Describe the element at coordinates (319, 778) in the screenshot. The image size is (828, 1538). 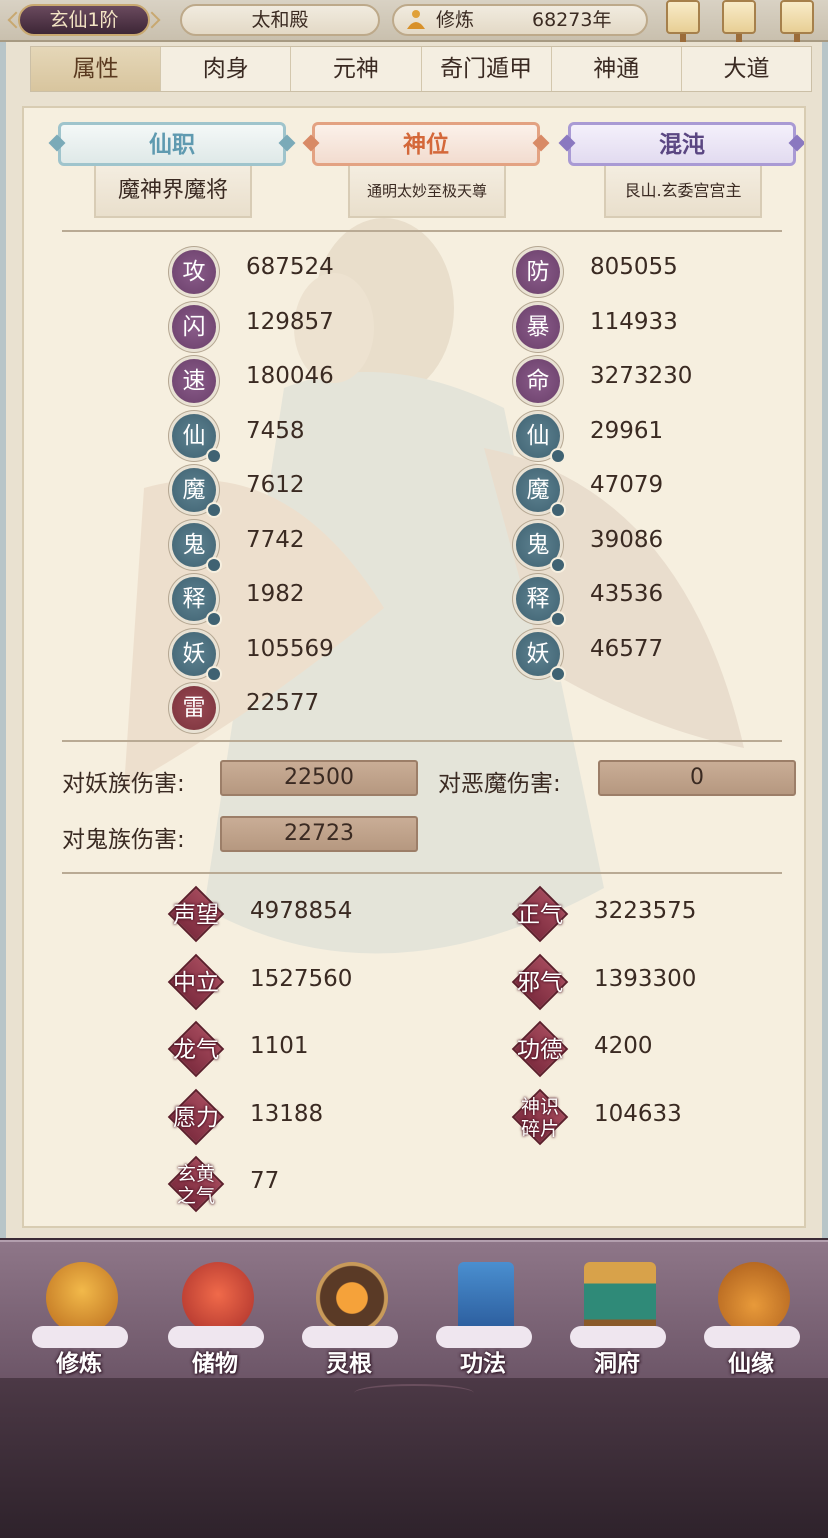
I see `damage-vs-yao-value: 22500` at that location.